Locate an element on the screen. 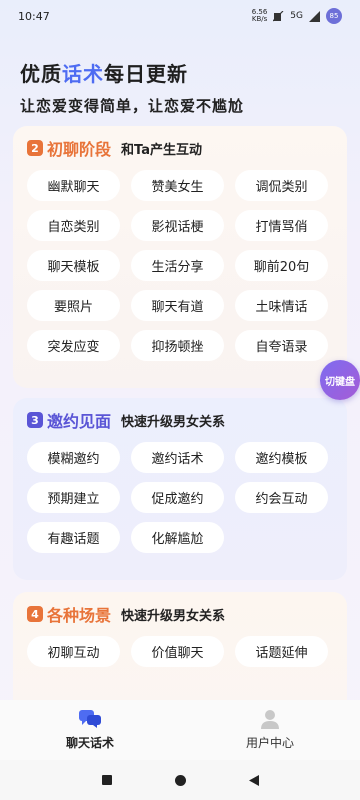 The image size is (360, 800). tag-chip: 生活分享 is located at coordinates (177, 265).